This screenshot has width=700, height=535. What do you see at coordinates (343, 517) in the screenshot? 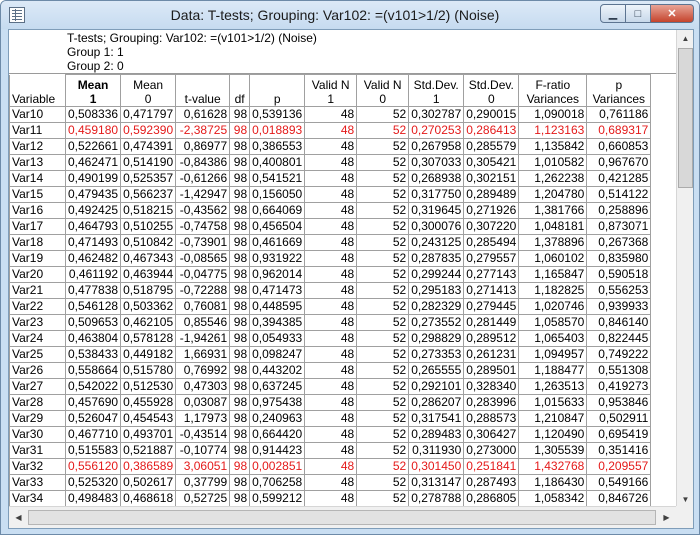
I see `horizontal-scrollbar: ◀ ▶` at bounding box center [343, 517].